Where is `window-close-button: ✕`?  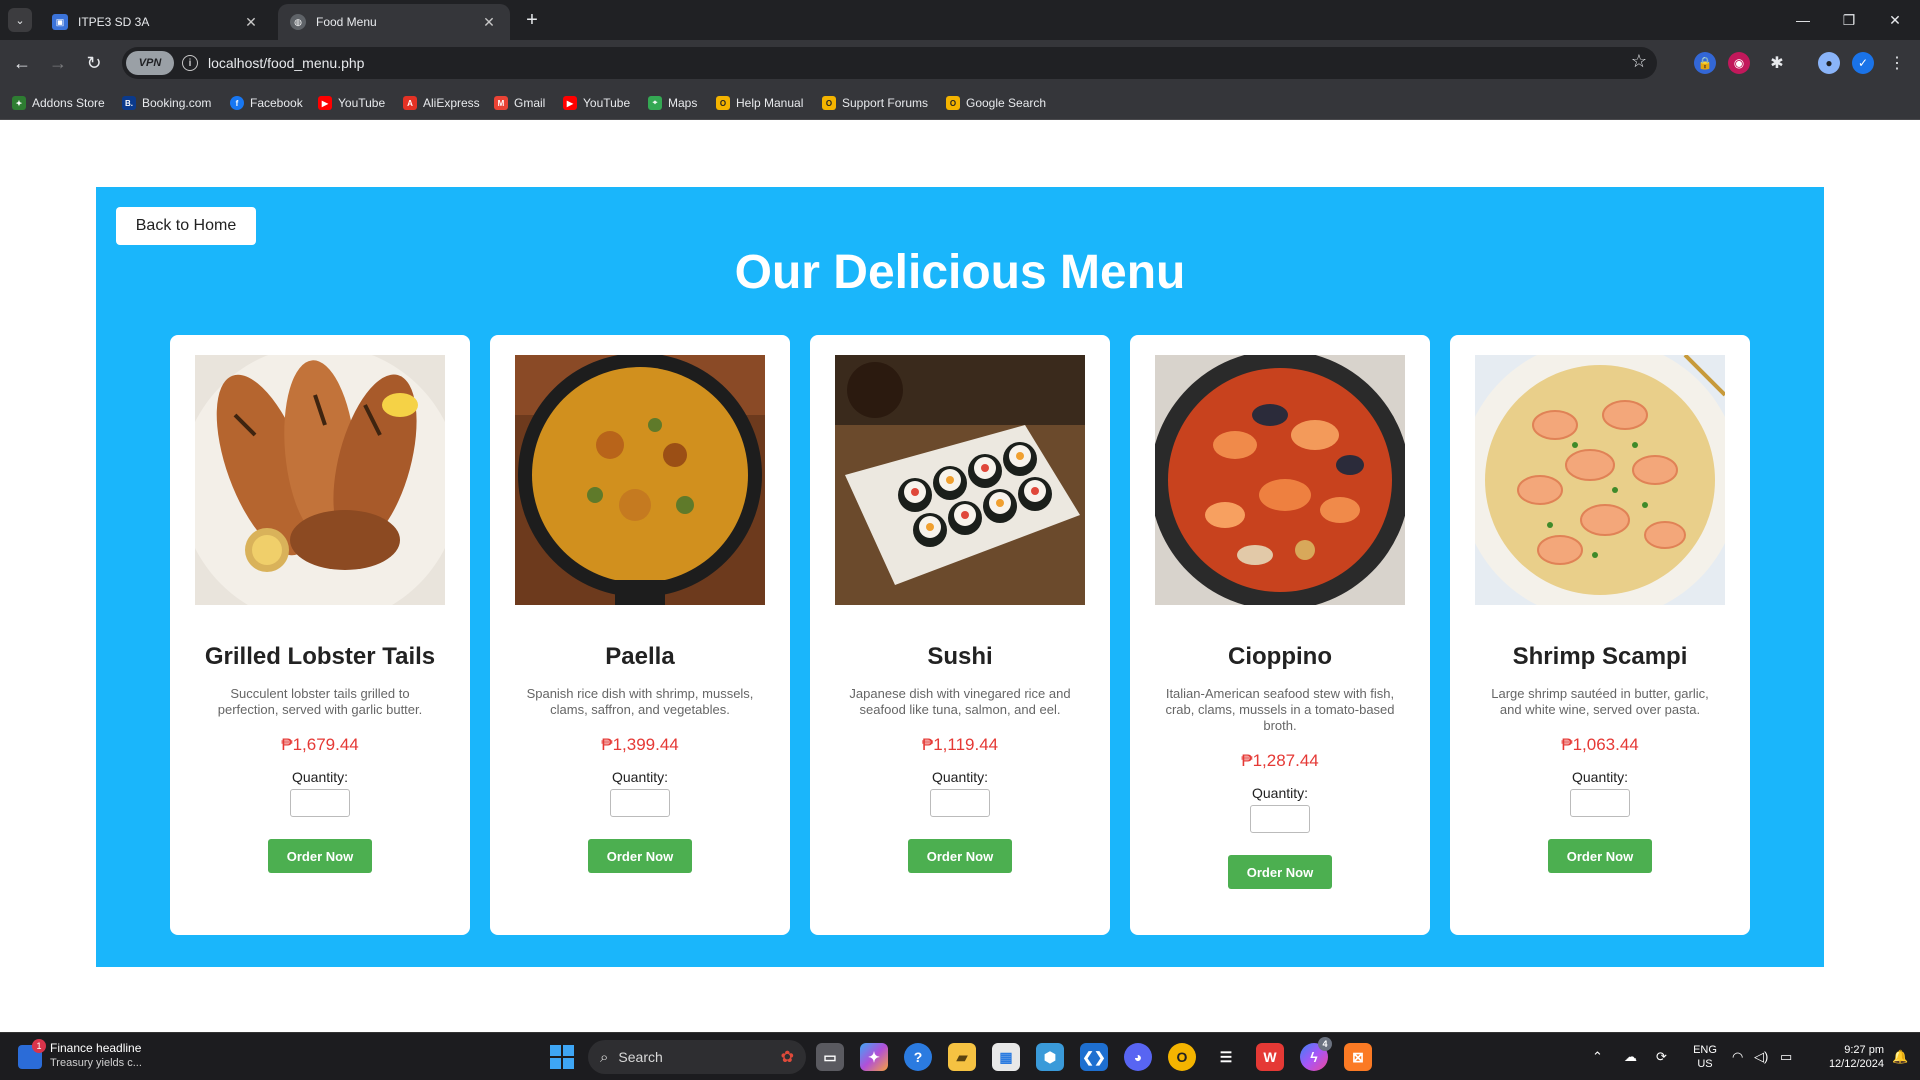 window-close-button: ✕ is located at coordinates (1895, 20).